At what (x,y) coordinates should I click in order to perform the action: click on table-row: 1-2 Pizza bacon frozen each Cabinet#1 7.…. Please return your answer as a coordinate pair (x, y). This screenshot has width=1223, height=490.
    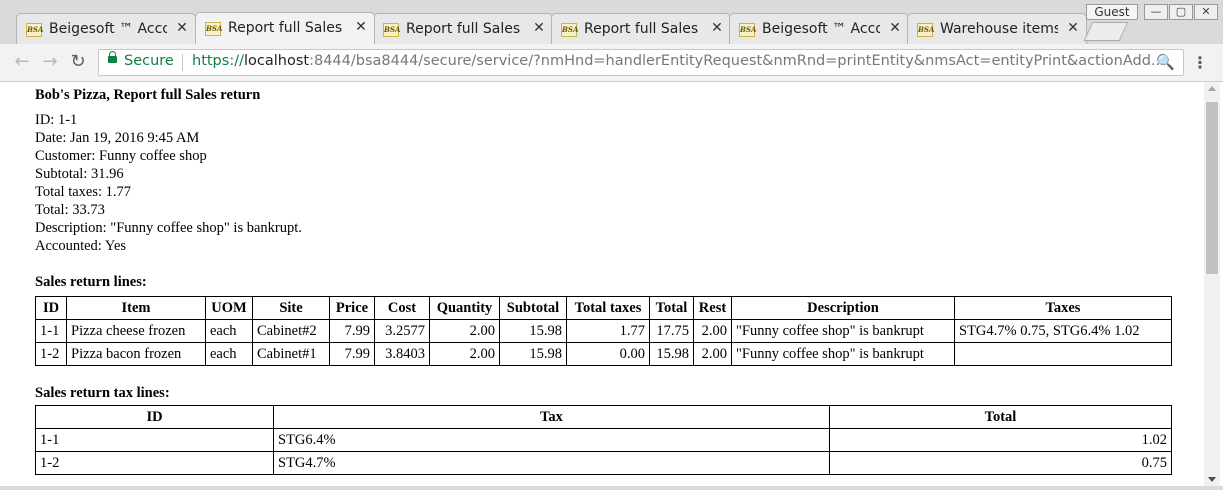
    Looking at the image, I should click on (603, 354).